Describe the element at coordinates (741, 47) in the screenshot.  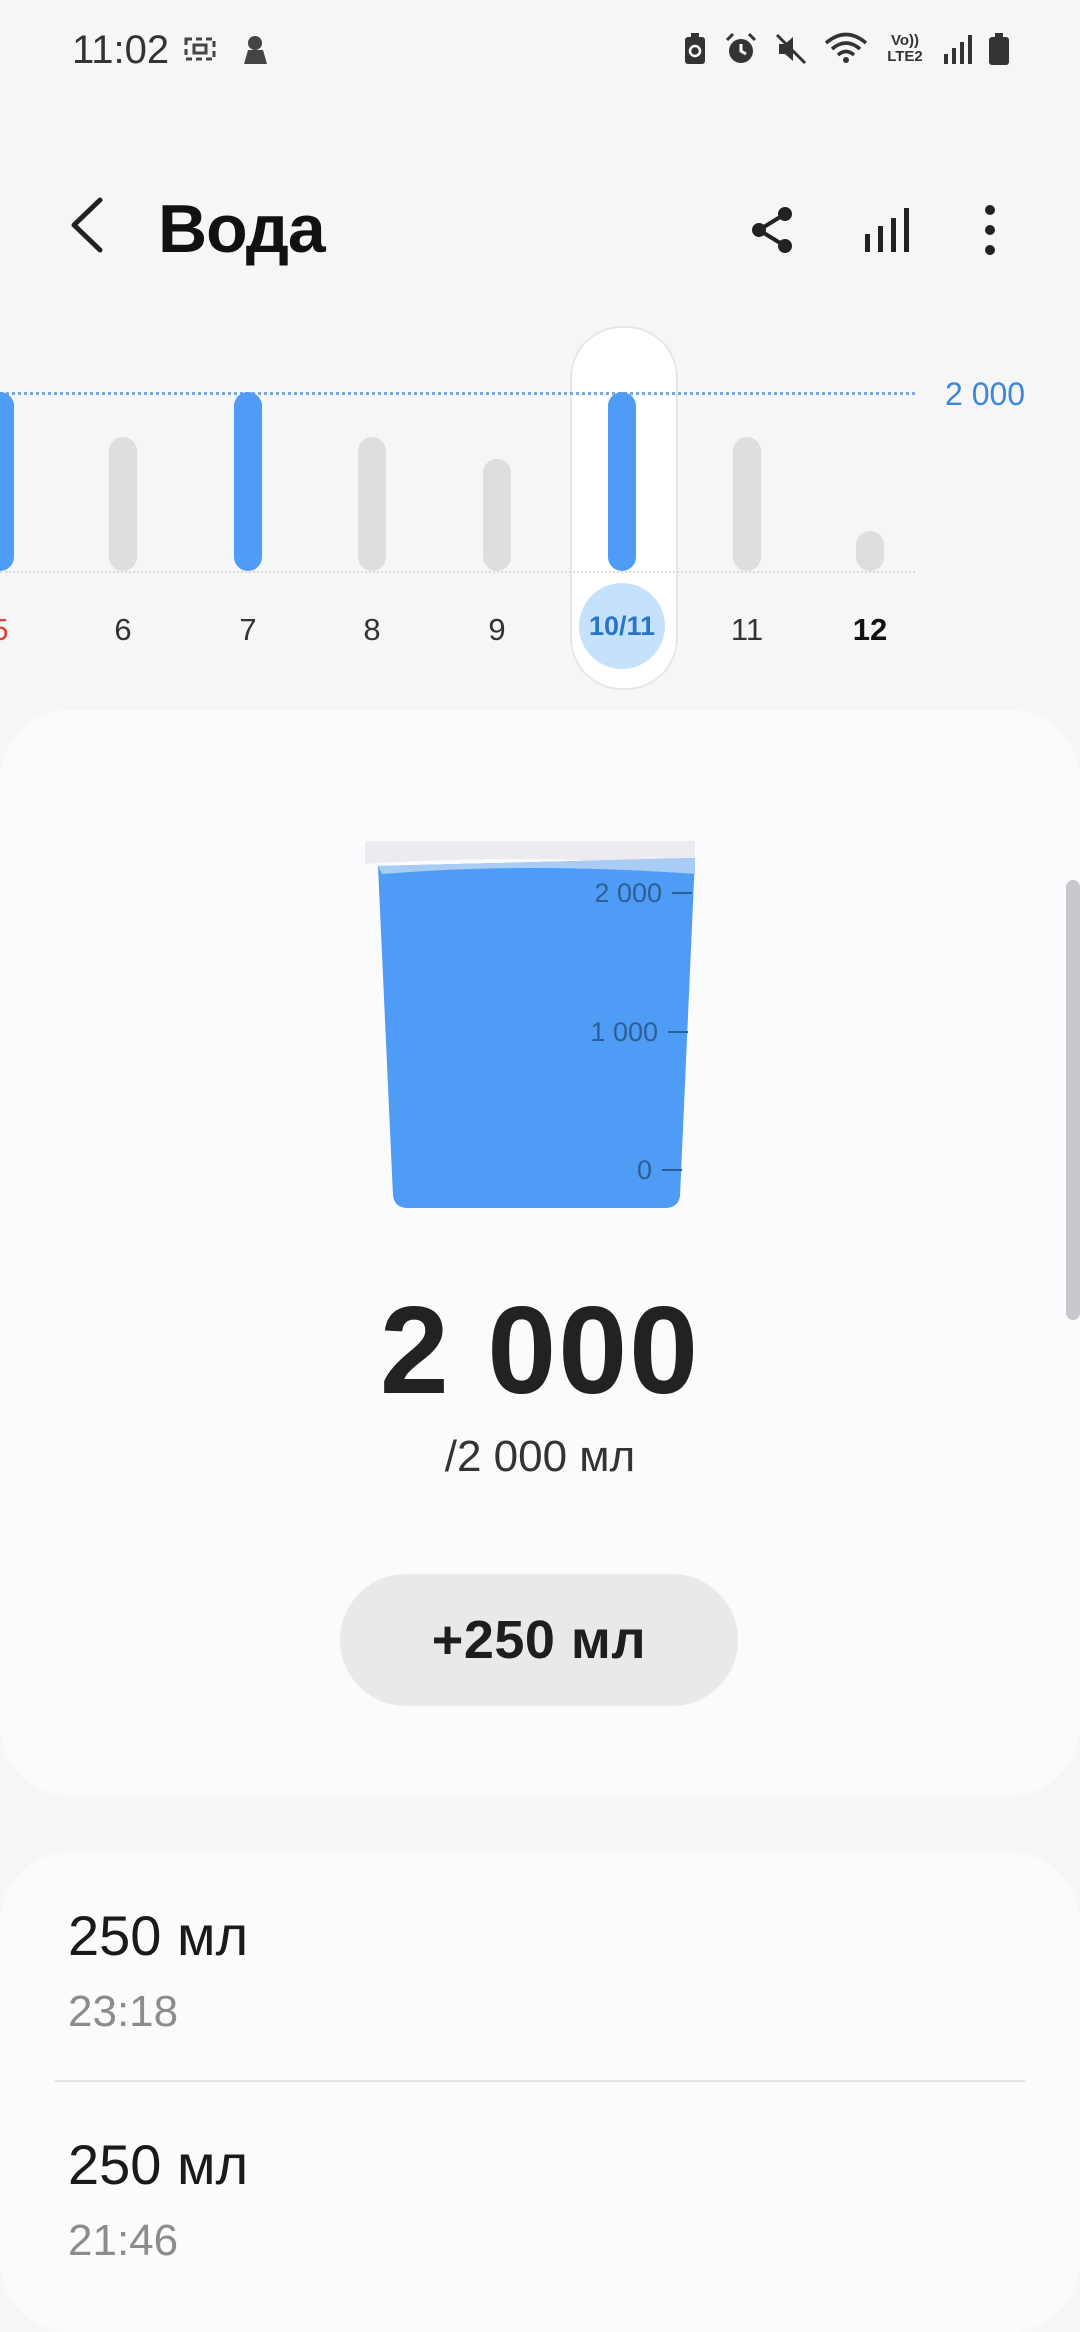
I see `alarm-icon` at that location.